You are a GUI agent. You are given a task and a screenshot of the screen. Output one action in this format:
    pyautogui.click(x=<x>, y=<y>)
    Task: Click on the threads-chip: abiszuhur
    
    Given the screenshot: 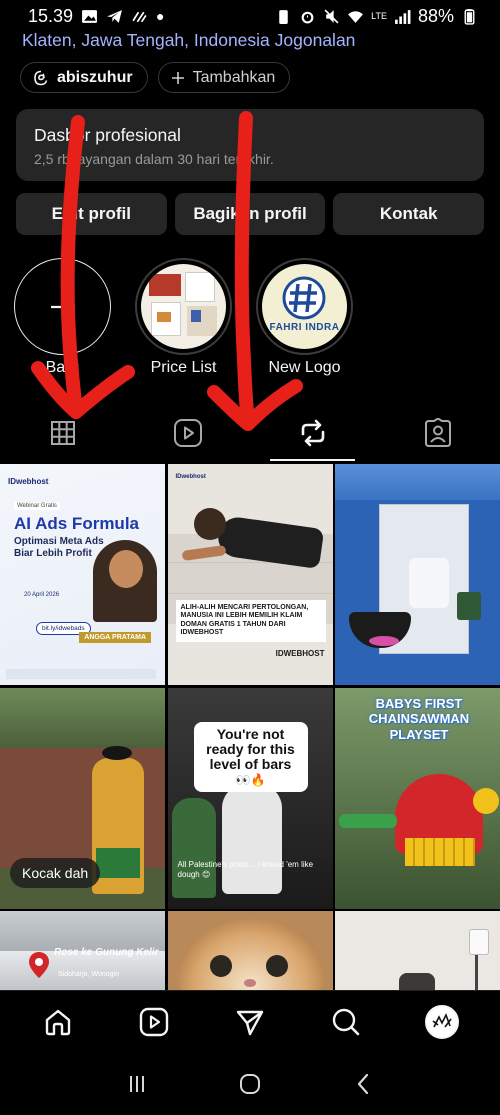 What is the action you would take?
    pyautogui.click(x=84, y=77)
    